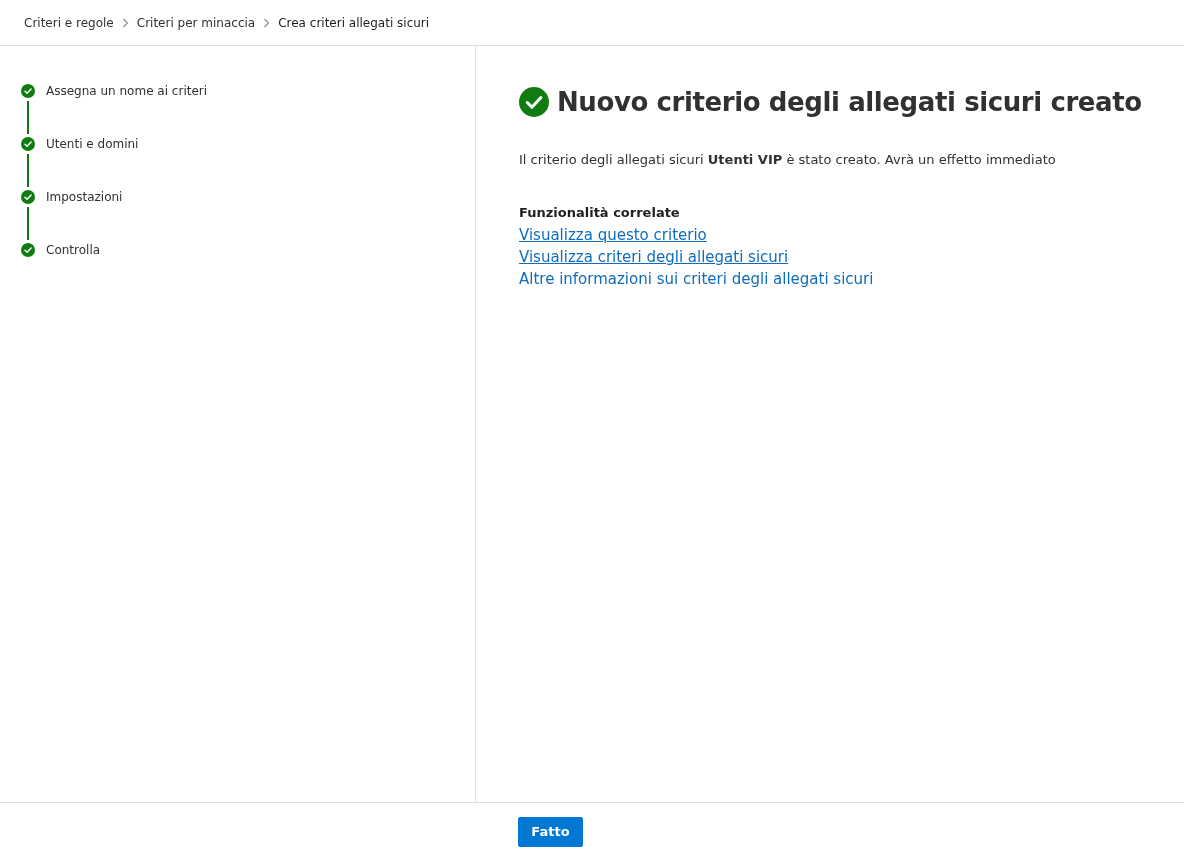  I want to click on step-label: Utenti e domini, so click(92, 144).